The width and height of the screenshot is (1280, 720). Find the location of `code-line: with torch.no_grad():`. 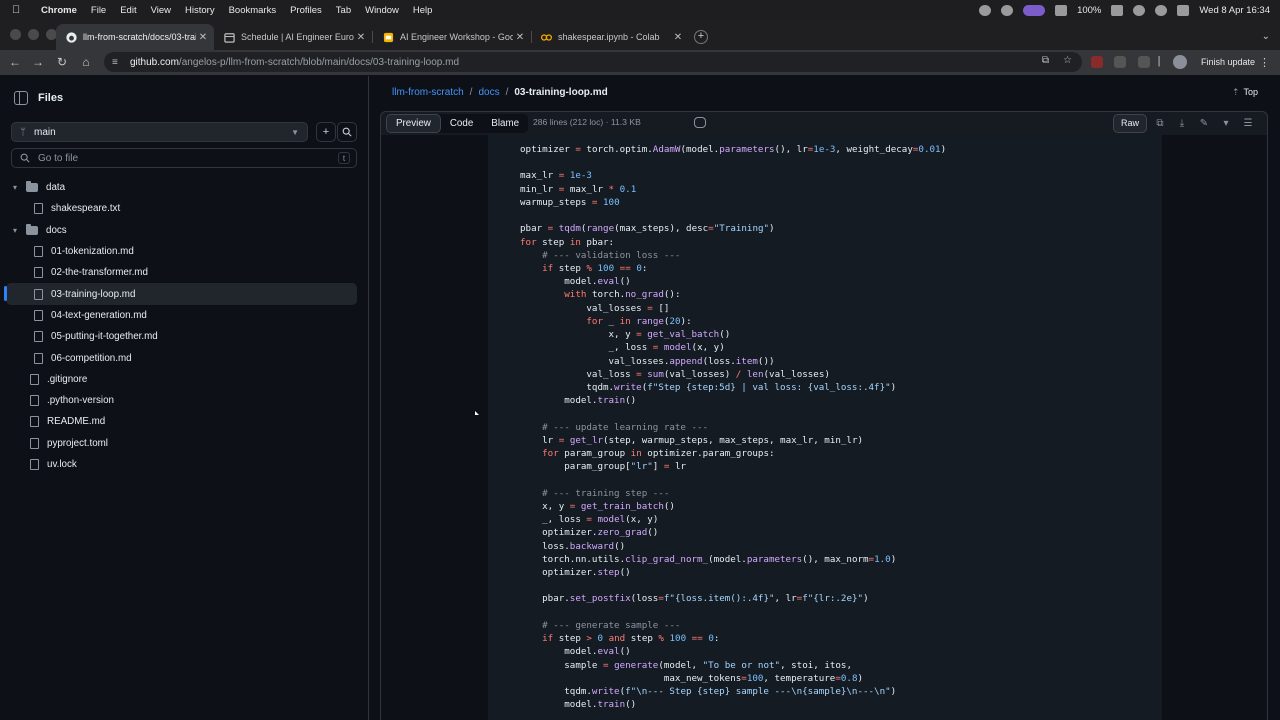

code-line: with torch.no_grad(): is located at coordinates (622, 295).